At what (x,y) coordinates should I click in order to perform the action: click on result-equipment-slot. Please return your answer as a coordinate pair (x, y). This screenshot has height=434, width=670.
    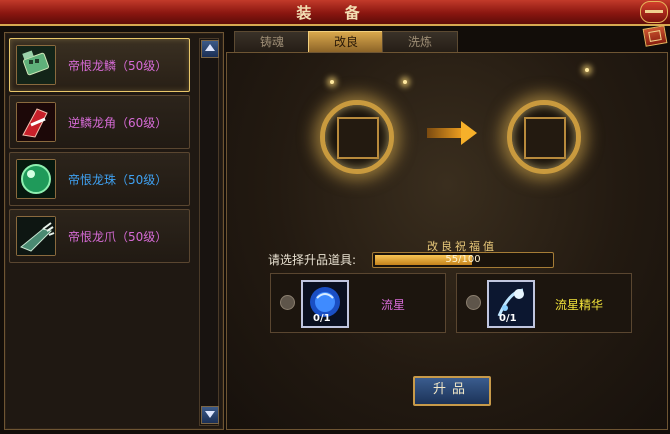
    Looking at the image, I should click on (545, 138).